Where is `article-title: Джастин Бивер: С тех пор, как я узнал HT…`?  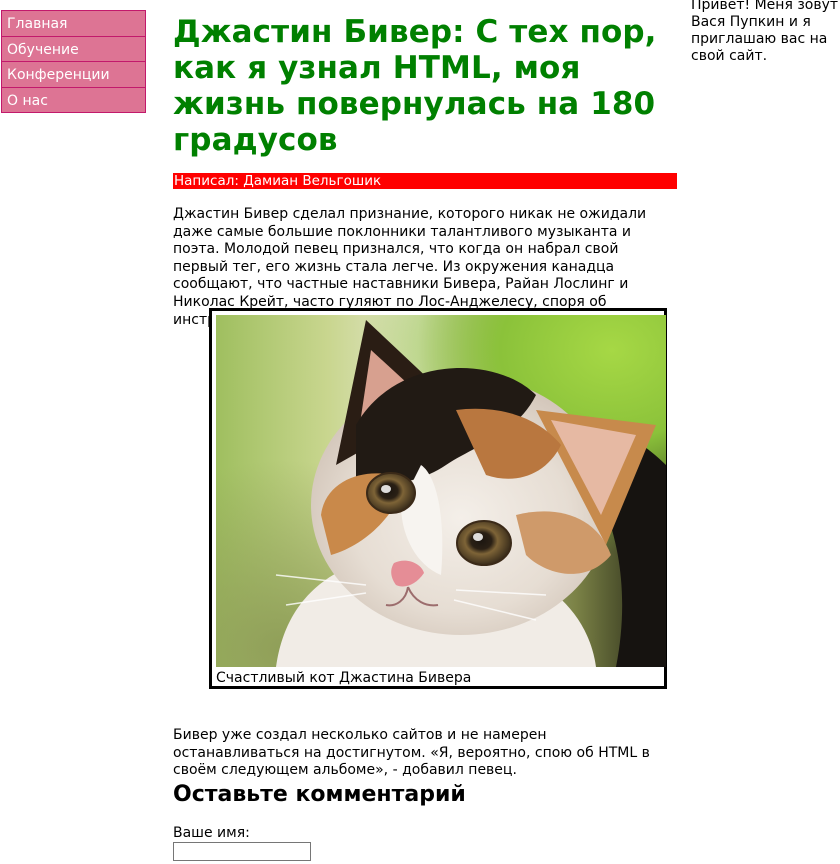
article-title: Джастин Бивер: С тех пор, как я узнал HT… is located at coordinates (415, 86).